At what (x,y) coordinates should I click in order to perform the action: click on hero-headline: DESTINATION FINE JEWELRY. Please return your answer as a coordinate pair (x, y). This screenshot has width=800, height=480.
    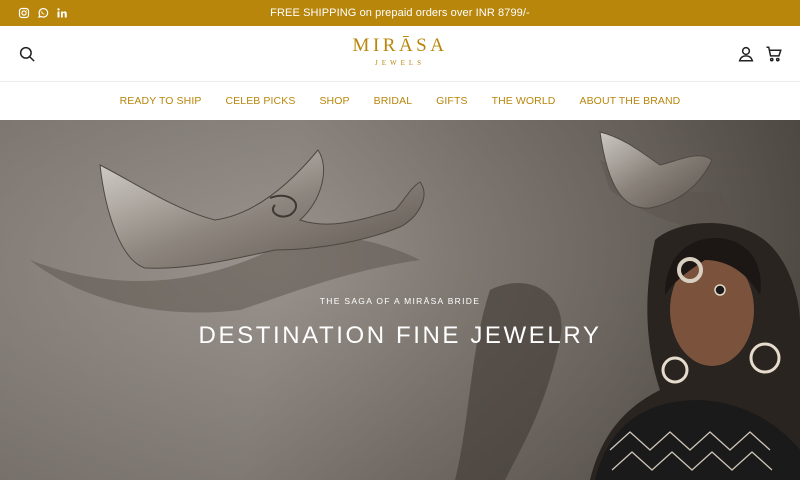
    Looking at the image, I should click on (400, 335).